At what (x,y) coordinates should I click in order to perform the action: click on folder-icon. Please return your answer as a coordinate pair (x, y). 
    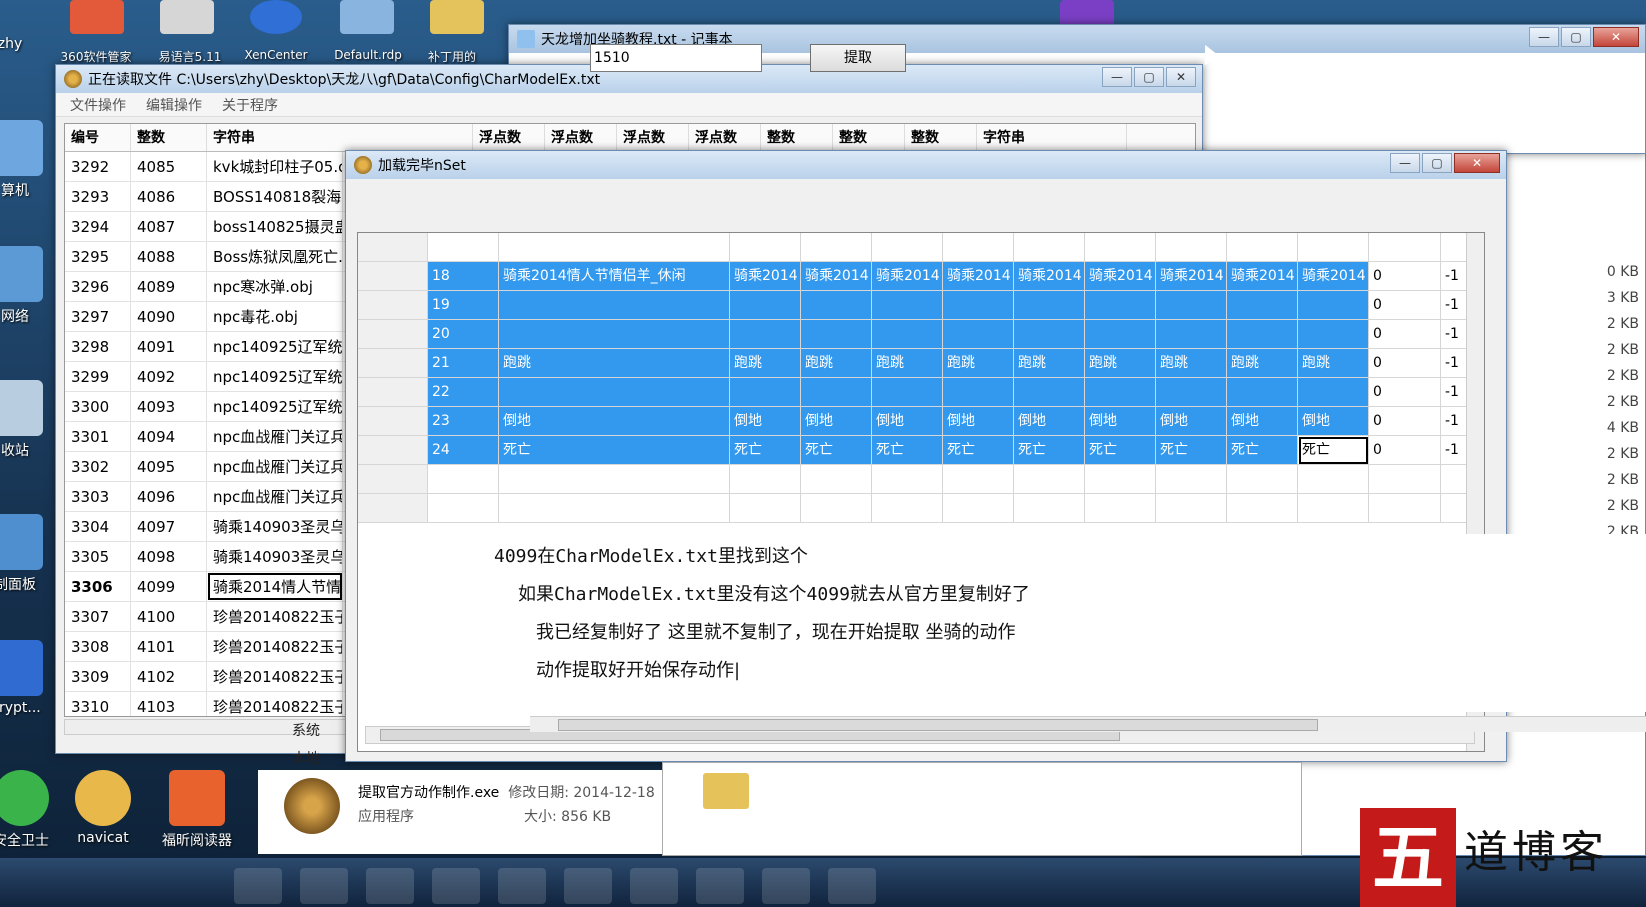
    Looking at the image, I should click on (457, 17).